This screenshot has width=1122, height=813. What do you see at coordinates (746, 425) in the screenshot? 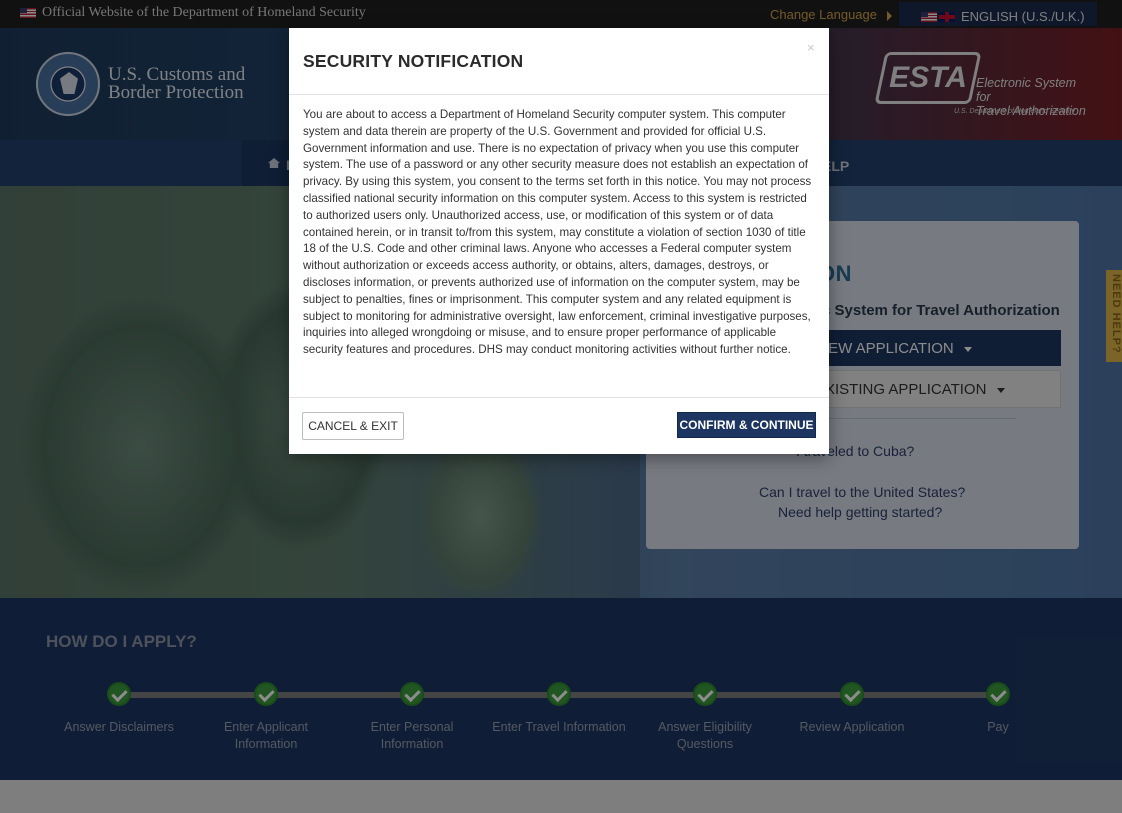
I see `confirm-continue-button: CONFIRM & CONTINUE` at bounding box center [746, 425].